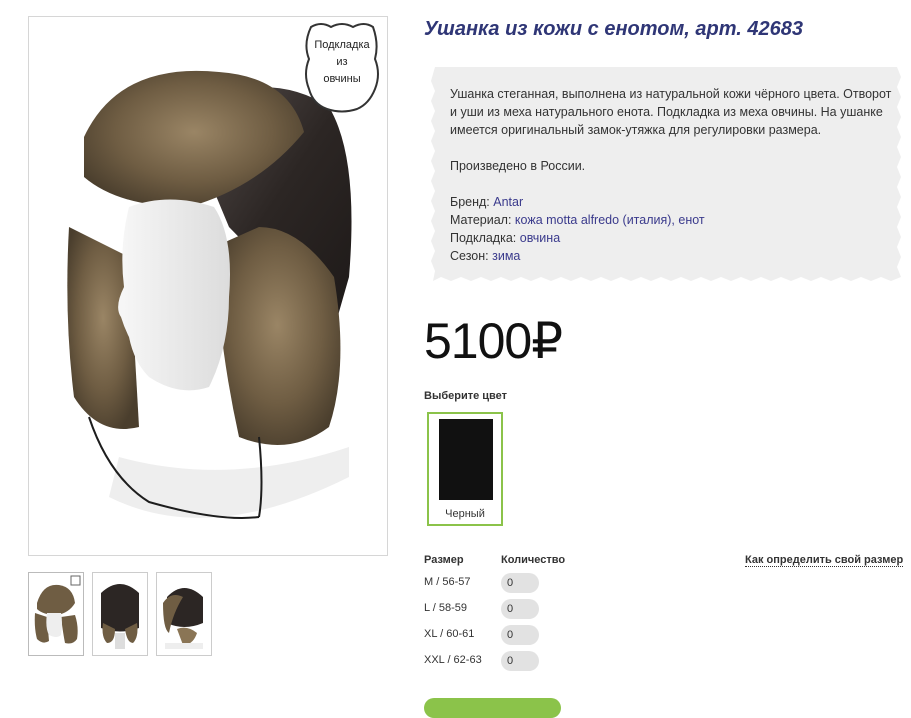 The image size is (911, 718). What do you see at coordinates (506, 256) in the screenshot?
I see `spec-value-link: зима` at bounding box center [506, 256].